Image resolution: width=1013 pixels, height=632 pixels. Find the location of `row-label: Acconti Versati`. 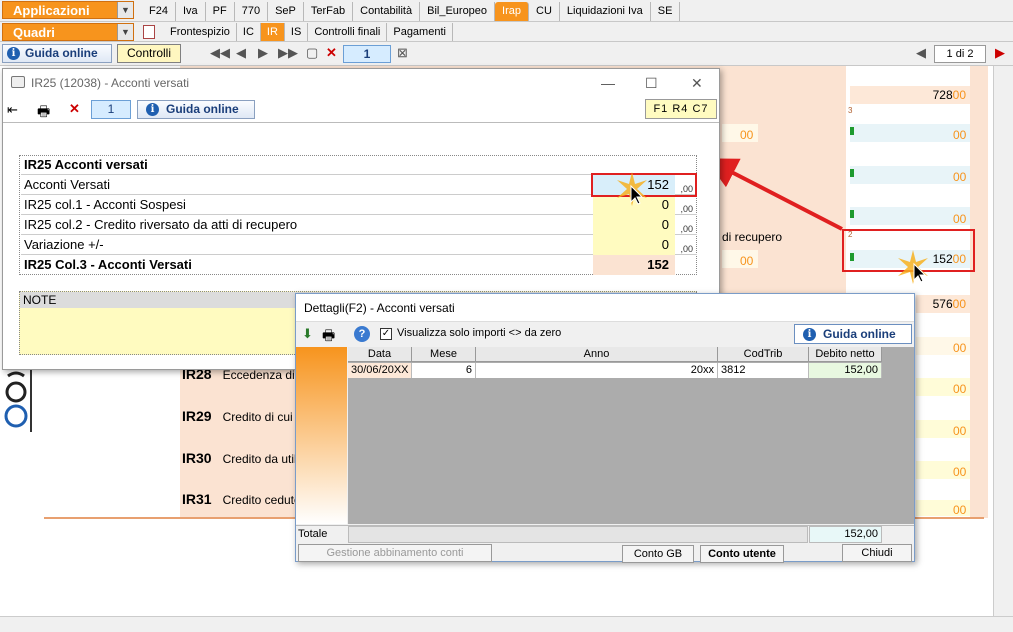

row-label: Acconti Versati is located at coordinates (67, 184).